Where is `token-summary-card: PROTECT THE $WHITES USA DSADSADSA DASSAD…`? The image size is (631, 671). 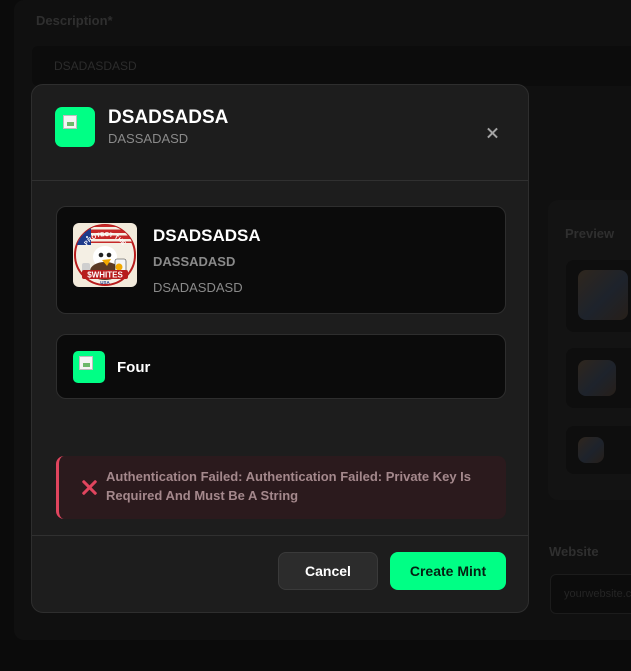 token-summary-card: PROTECT THE $WHITES USA DSADSADSA DASSAD… is located at coordinates (281, 260).